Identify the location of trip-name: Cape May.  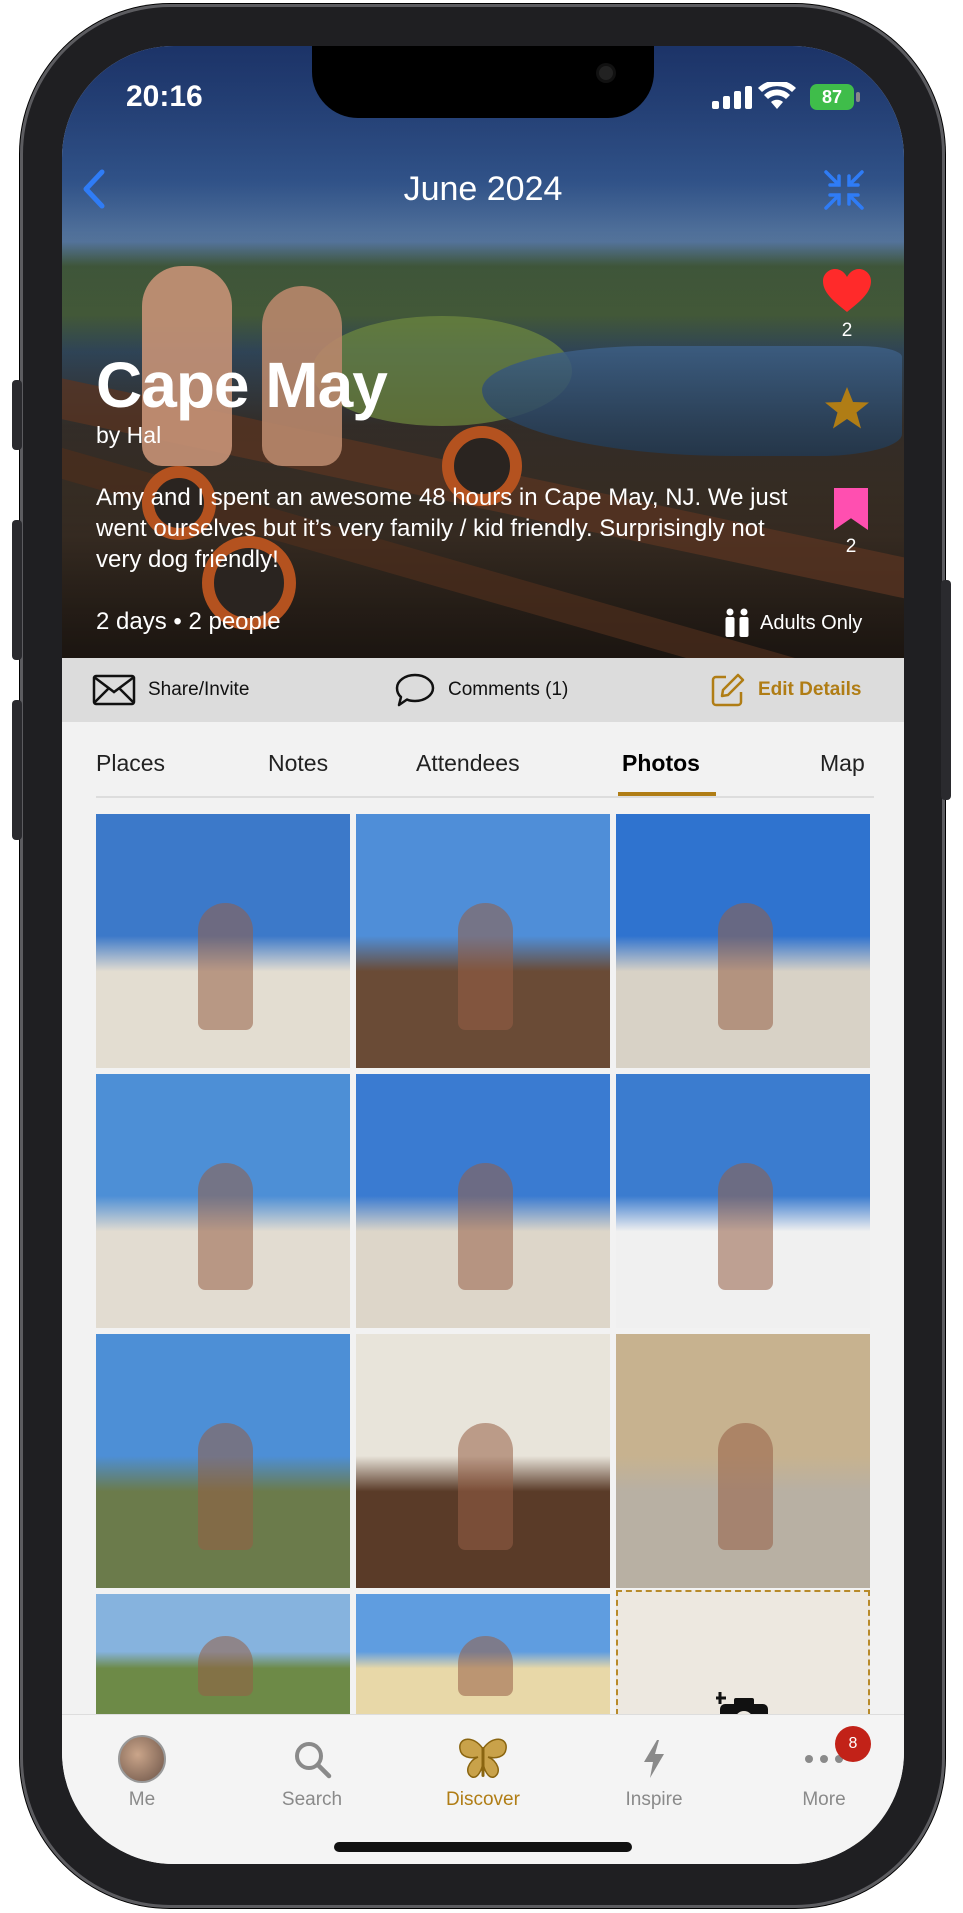
(242, 385).